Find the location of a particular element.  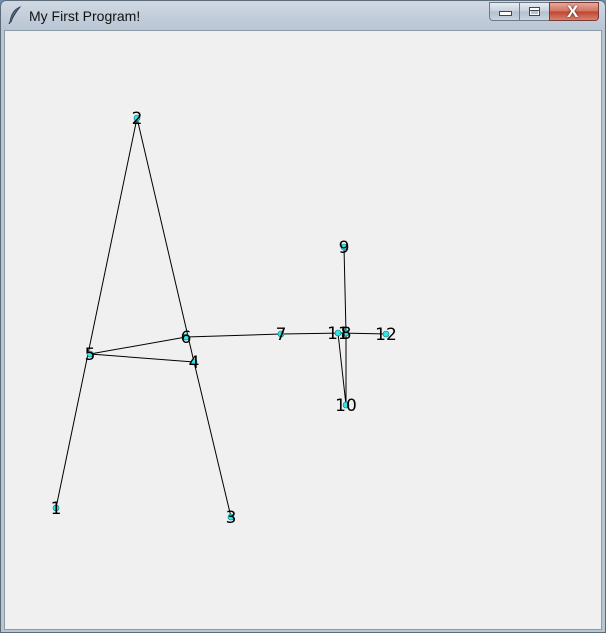

maximize-icon is located at coordinates (534, 11).